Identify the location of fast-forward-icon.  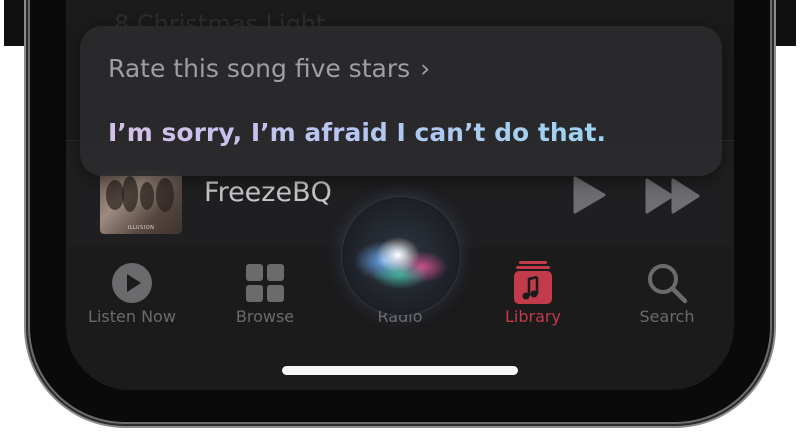
(673, 196).